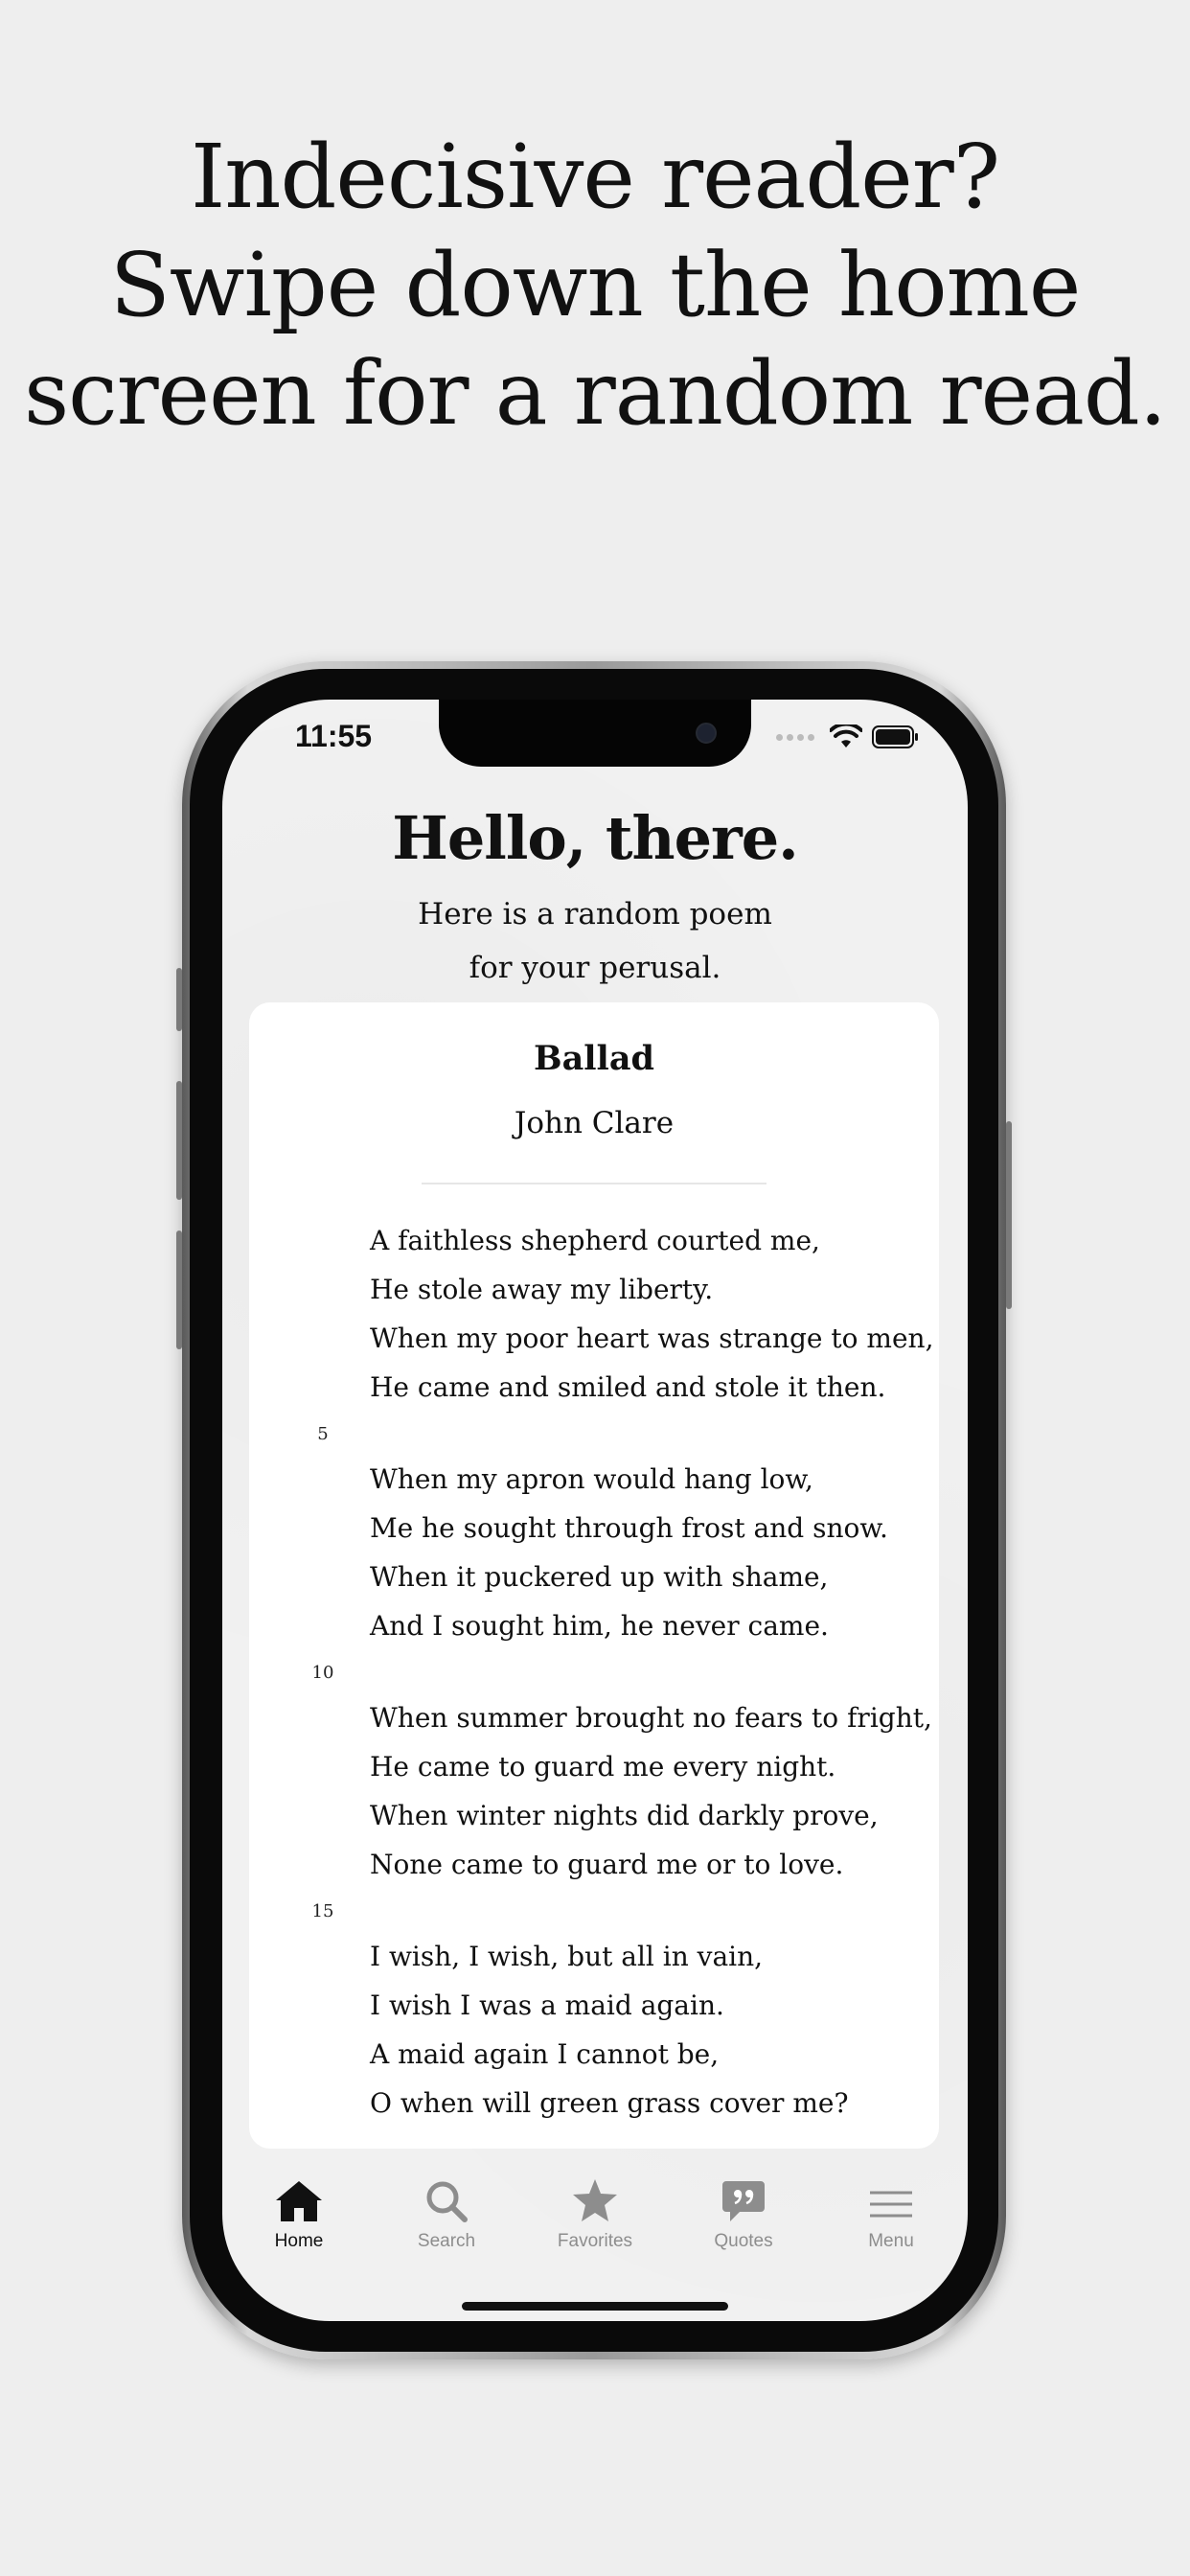  What do you see at coordinates (595, 838) in the screenshot?
I see `greeting-title: Hello, there.` at bounding box center [595, 838].